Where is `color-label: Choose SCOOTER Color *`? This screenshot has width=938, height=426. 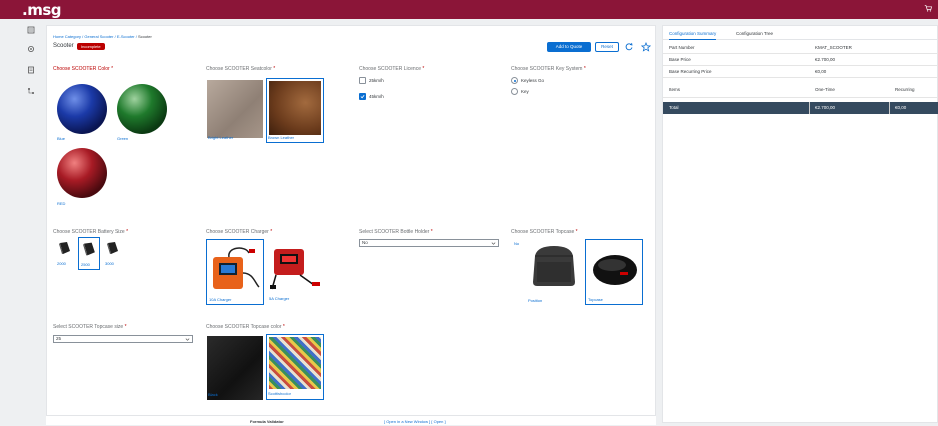
color-label: Choose SCOOTER Color * is located at coordinates (83, 69).